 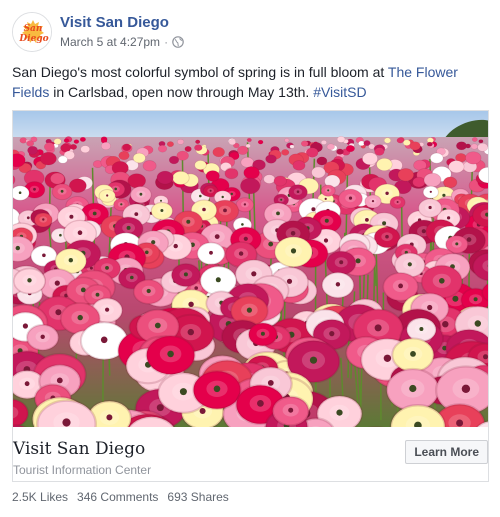 What do you see at coordinates (33, 39) in the screenshot?
I see `svg-text: Diego` at bounding box center [33, 39].